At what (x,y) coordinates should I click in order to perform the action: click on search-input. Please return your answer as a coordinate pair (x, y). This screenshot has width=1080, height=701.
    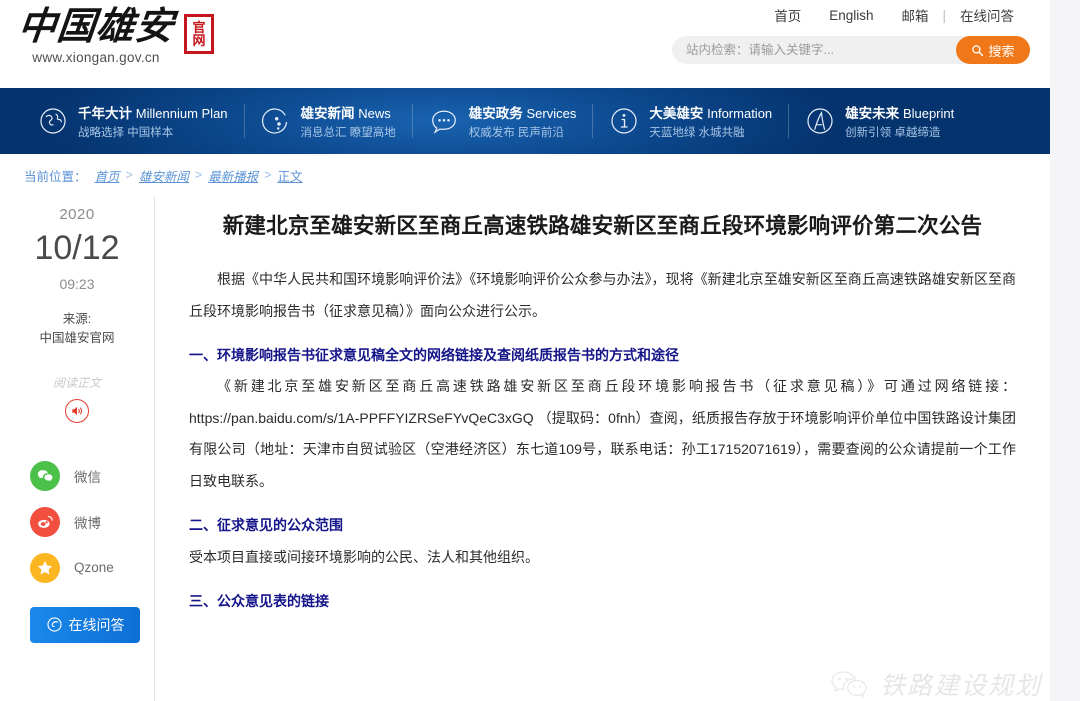
    Looking at the image, I should click on (814, 50).